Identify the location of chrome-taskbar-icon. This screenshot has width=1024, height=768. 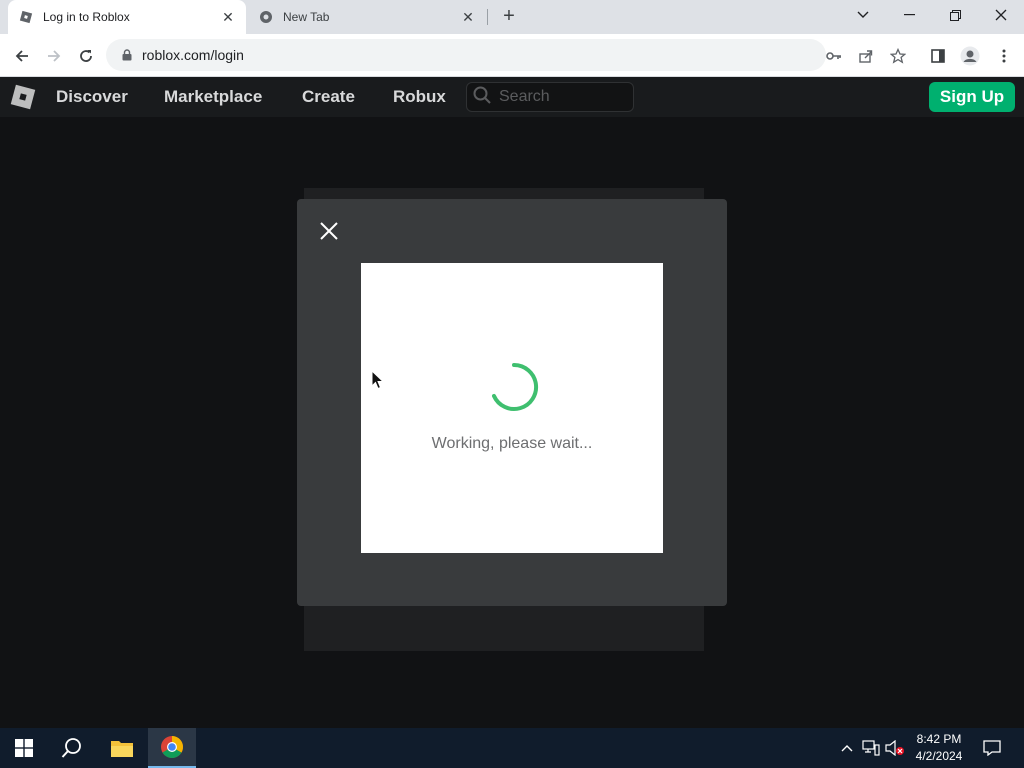
(172, 748).